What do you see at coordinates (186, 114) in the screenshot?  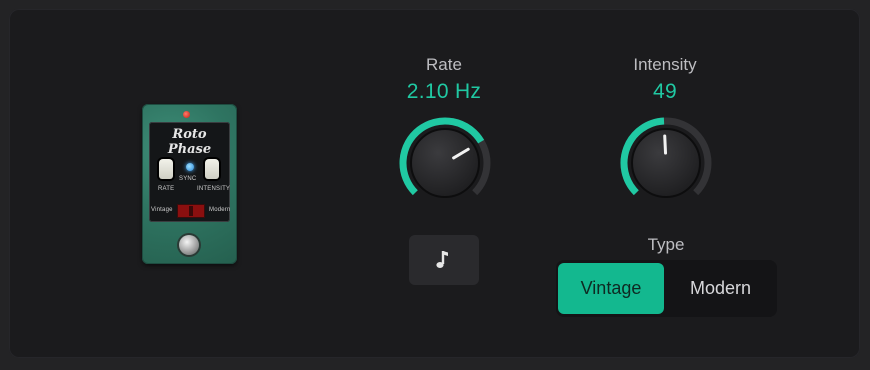 I see `pedal-led` at bounding box center [186, 114].